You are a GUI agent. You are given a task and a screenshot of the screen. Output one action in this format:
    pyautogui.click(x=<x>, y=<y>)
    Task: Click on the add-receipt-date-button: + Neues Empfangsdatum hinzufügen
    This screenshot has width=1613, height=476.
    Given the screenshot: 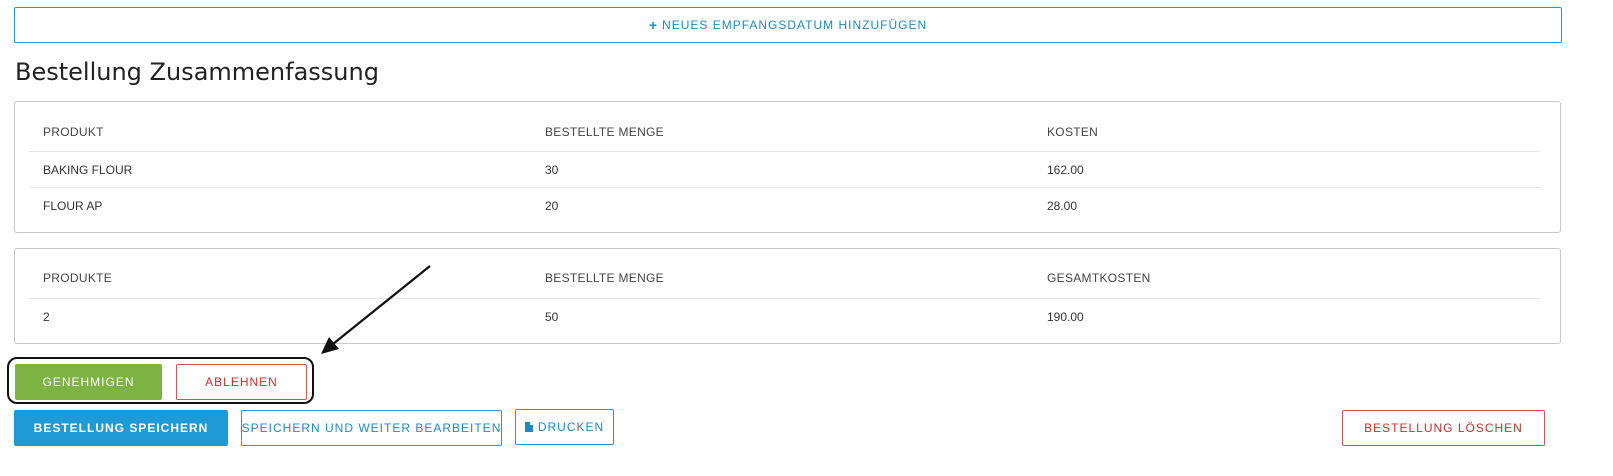 What is the action you would take?
    pyautogui.click(x=788, y=25)
    